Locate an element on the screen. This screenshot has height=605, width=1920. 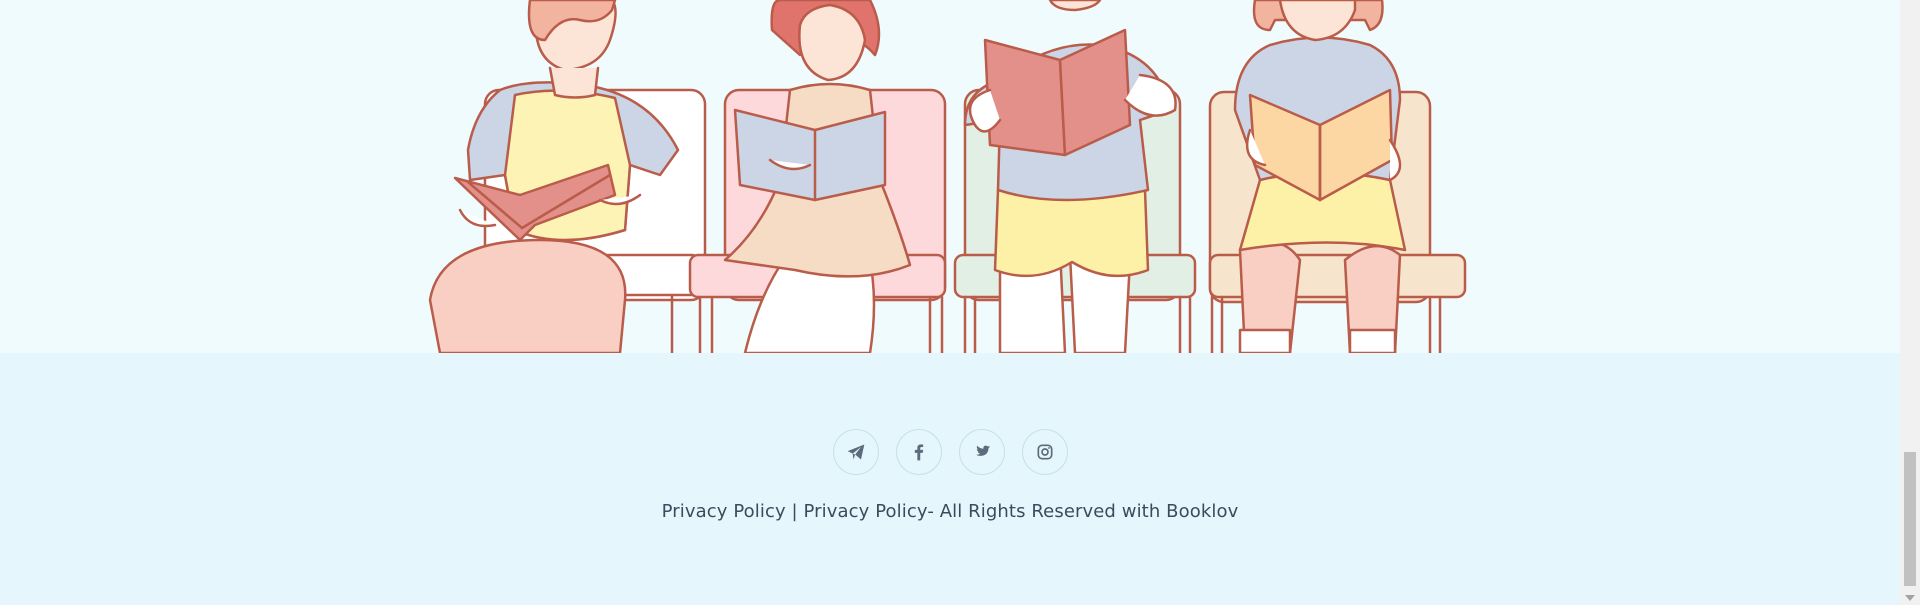
privacy-policy-link: Privacy Policy is located at coordinates (724, 511).